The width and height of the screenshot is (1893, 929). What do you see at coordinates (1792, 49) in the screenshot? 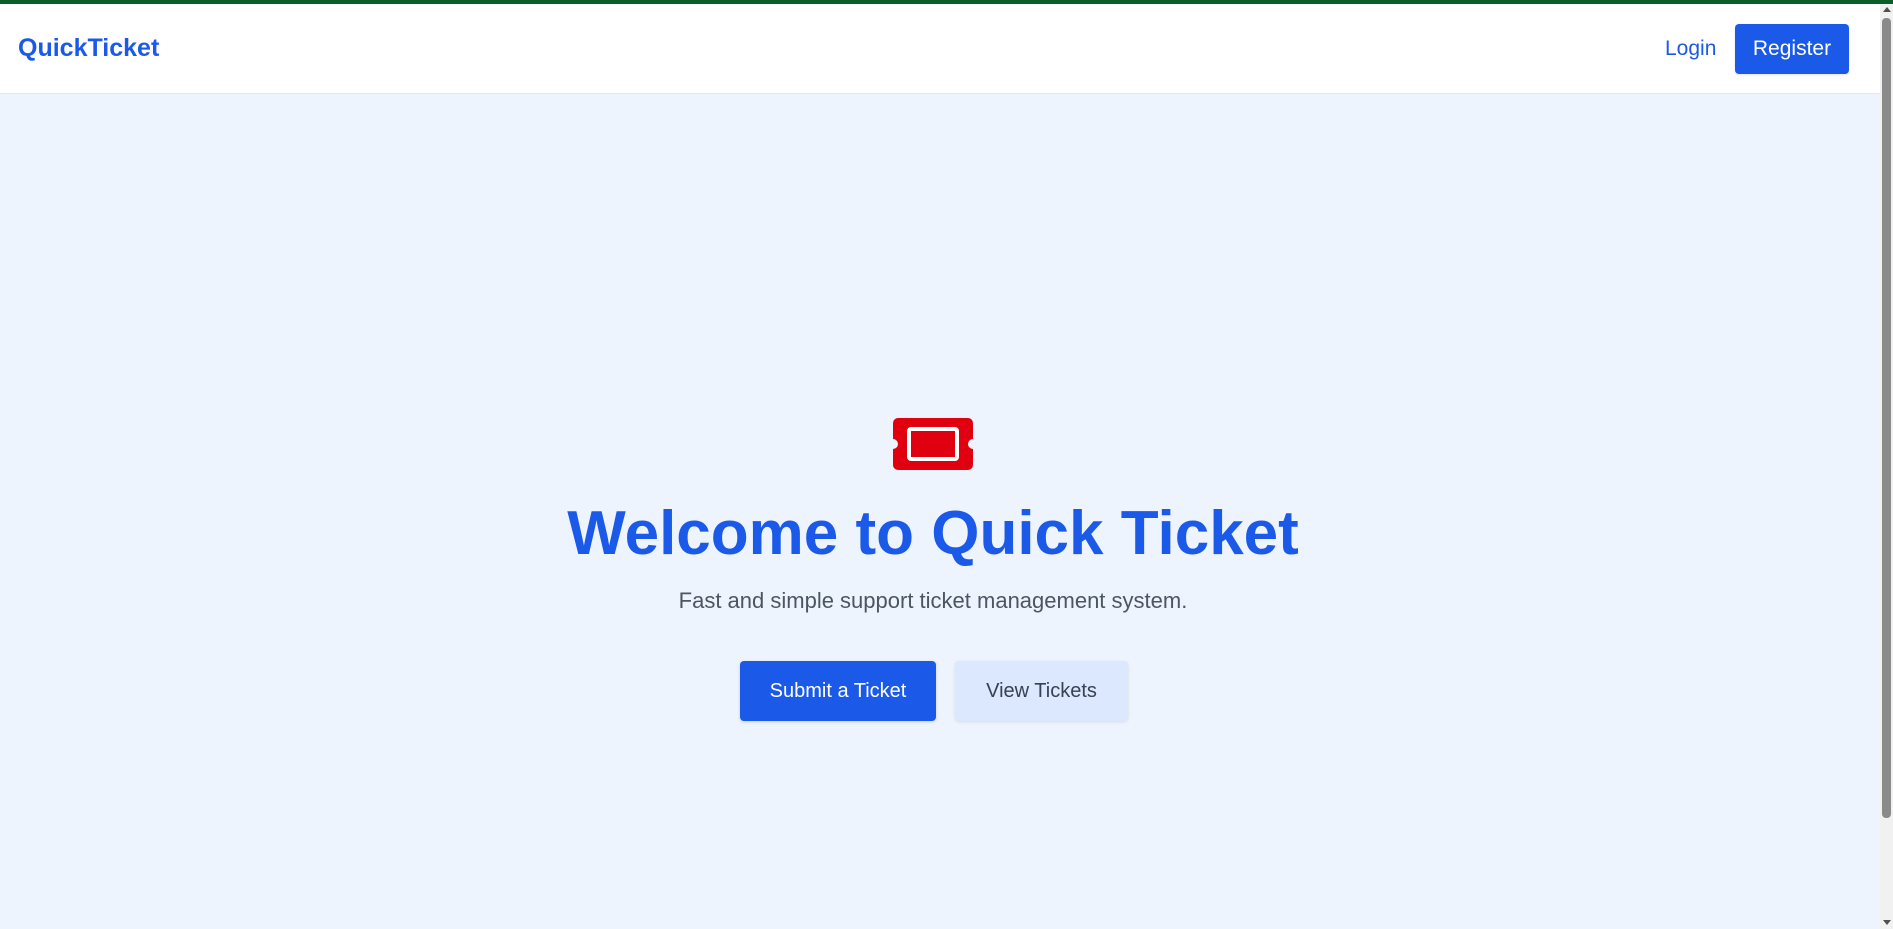
I see `register-button: Register` at bounding box center [1792, 49].